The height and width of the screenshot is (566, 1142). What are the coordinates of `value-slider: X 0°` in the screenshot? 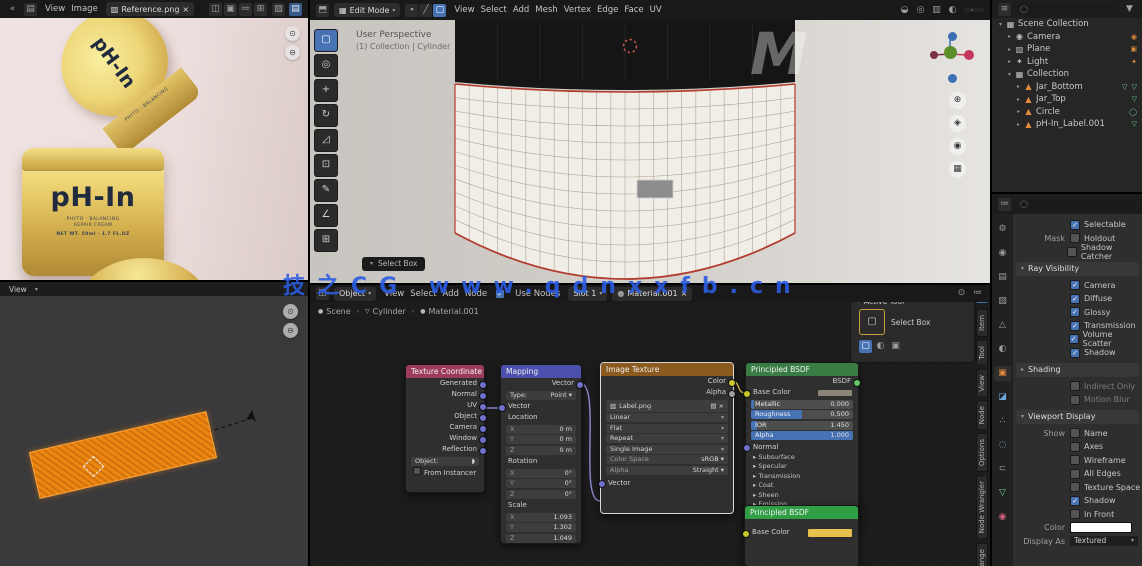 It's located at (541, 473).